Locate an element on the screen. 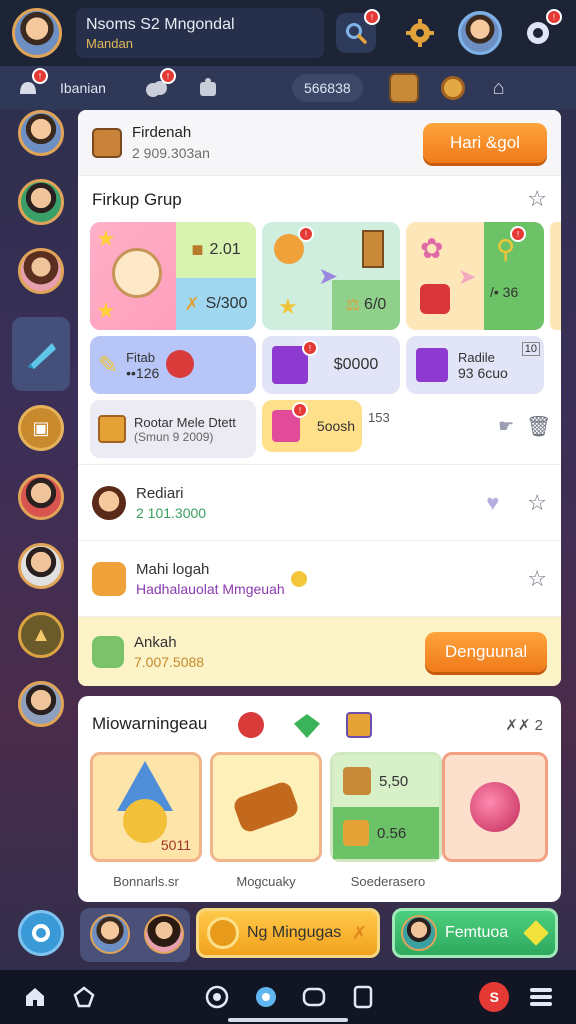 The image size is (576, 1024). top-row-value: 2 909.303an is located at coordinates (171, 153).